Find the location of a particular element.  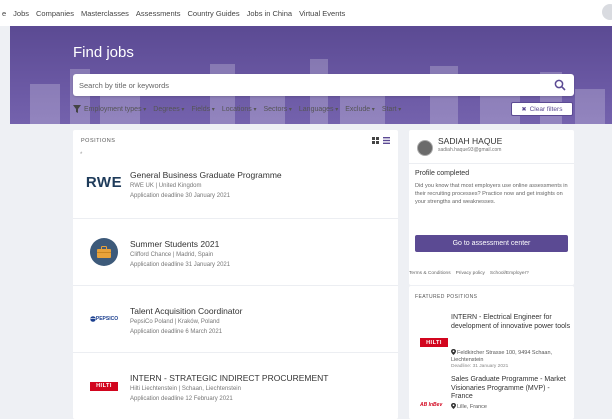

briefcase-icon is located at coordinates (104, 252).